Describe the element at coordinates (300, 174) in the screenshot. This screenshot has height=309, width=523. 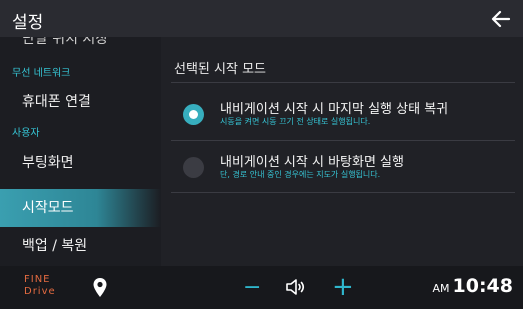
I see `option-desc: 단, 경로 안내 중인 경우에는 지도가 실행됩니다.` at that location.